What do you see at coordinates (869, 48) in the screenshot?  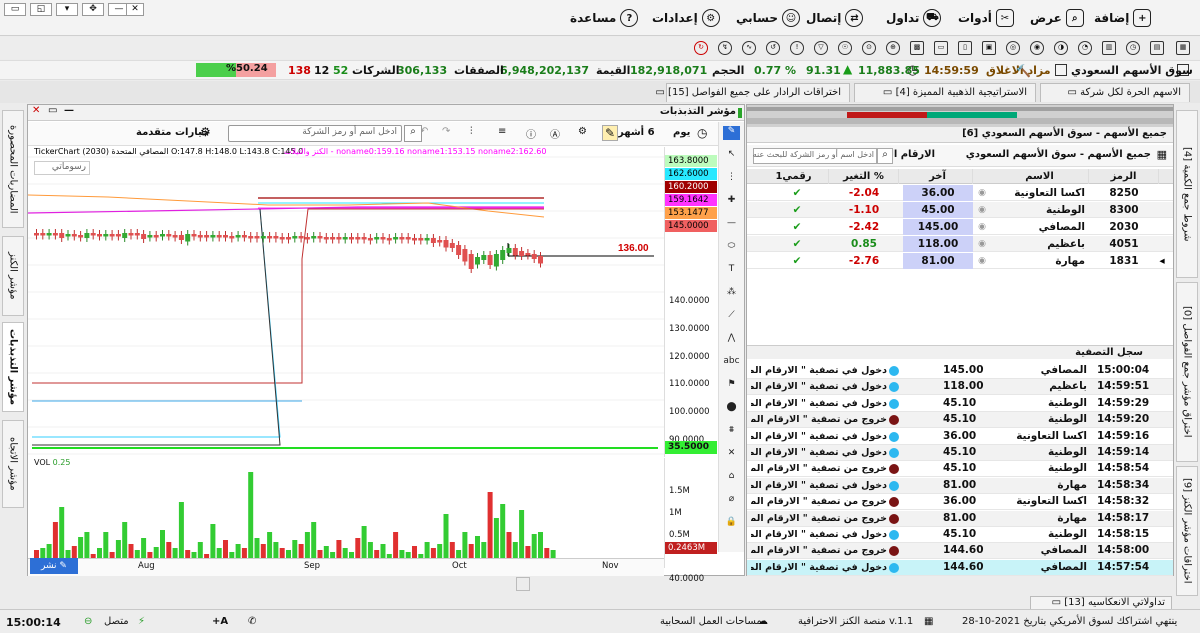 I see `target-icon: ⊙` at bounding box center [869, 48].